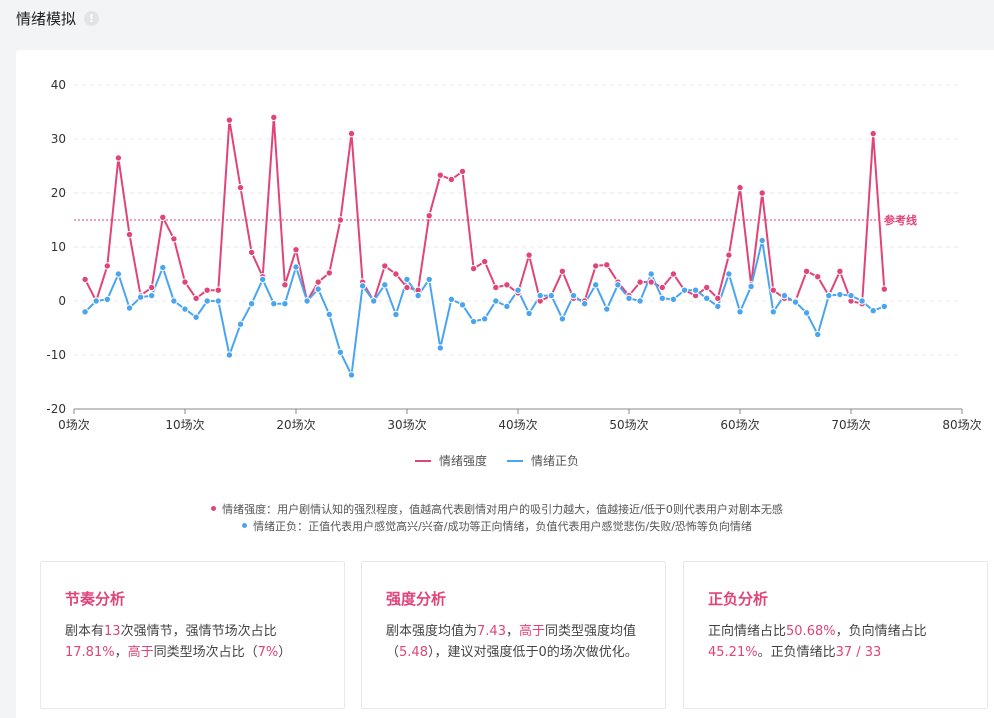 The height and width of the screenshot is (718, 994). What do you see at coordinates (512, 631) in the screenshot?
I see `intensity-text-2: ，` at bounding box center [512, 631].